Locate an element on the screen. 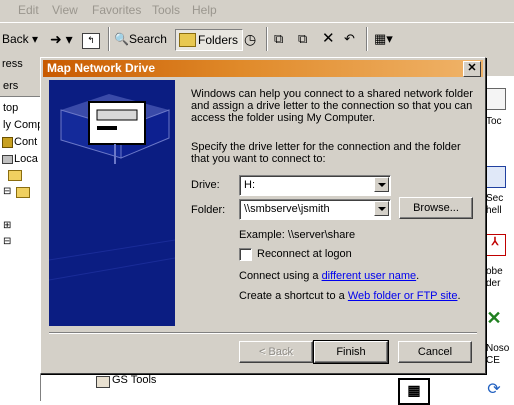 The width and height of the screenshot is (514, 405). folders-pane: ers top ly Comp Cont Loca ⊟ ⊞ ⊟ is located at coordinates (21, 238).